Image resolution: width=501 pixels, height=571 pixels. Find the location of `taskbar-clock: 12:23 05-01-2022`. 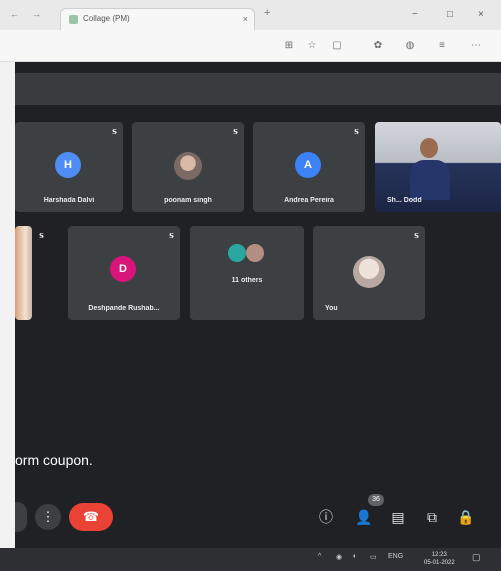

taskbar-clock: 12:23 05-01-2022 is located at coordinates (439, 559).